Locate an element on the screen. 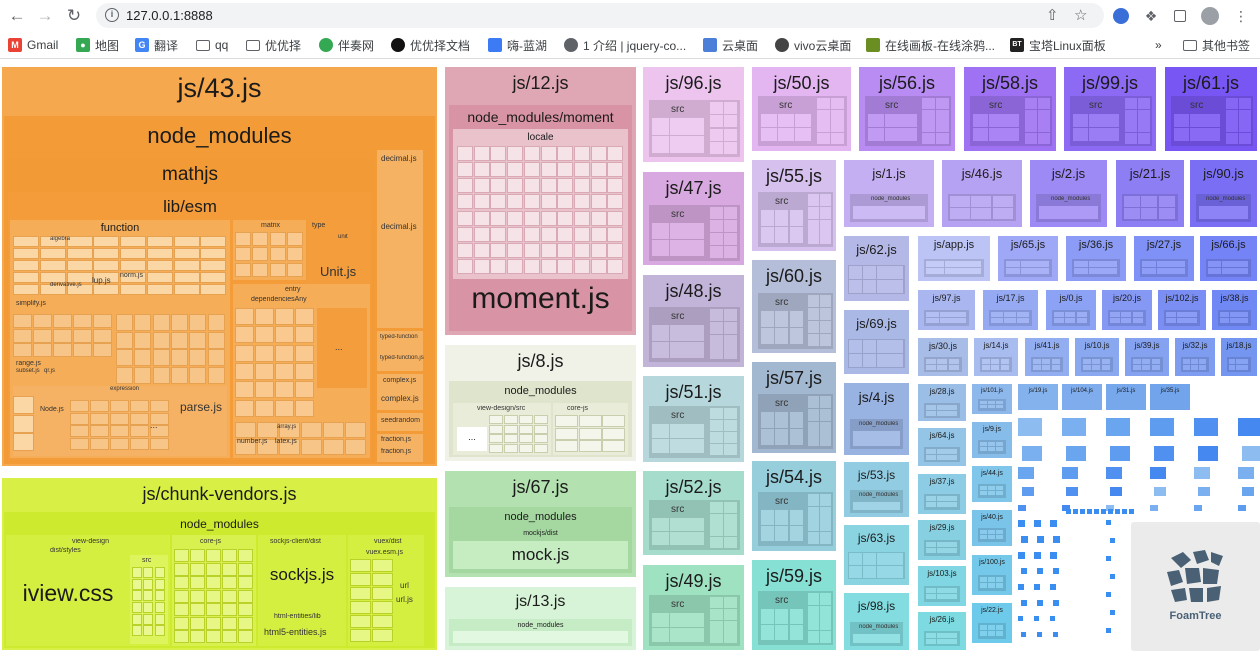 This screenshot has width=1260, height=651. folder-view-design: view-design dist/styles iview.css src is located at coordinates (88, 590).